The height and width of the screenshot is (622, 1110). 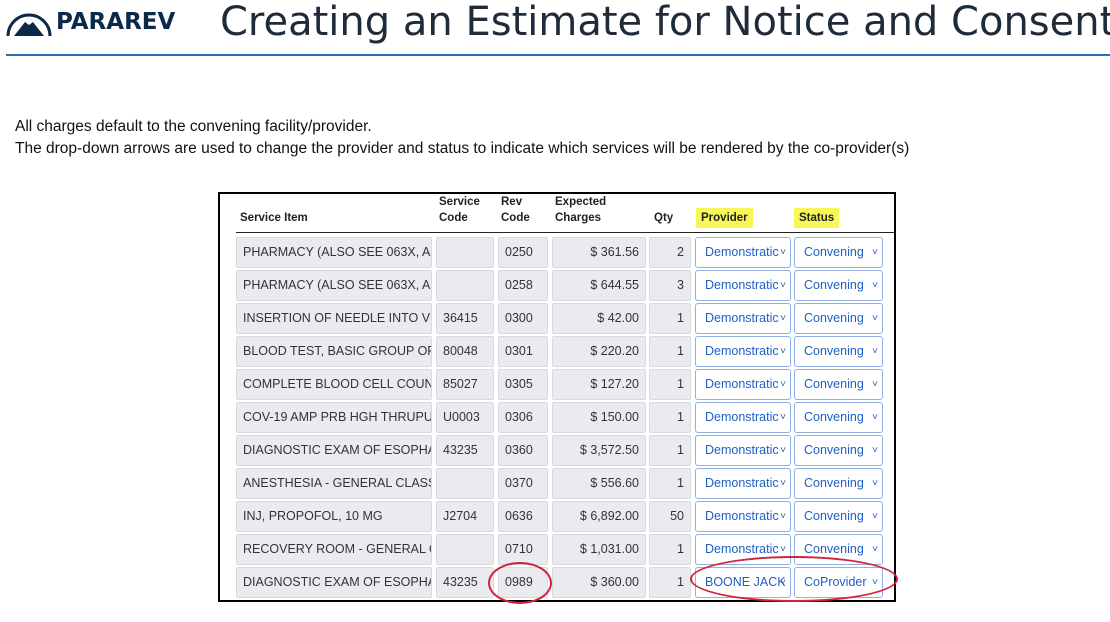 I want to click on expected-charges-cell: $ 361.56, so click(x=599, y=252).